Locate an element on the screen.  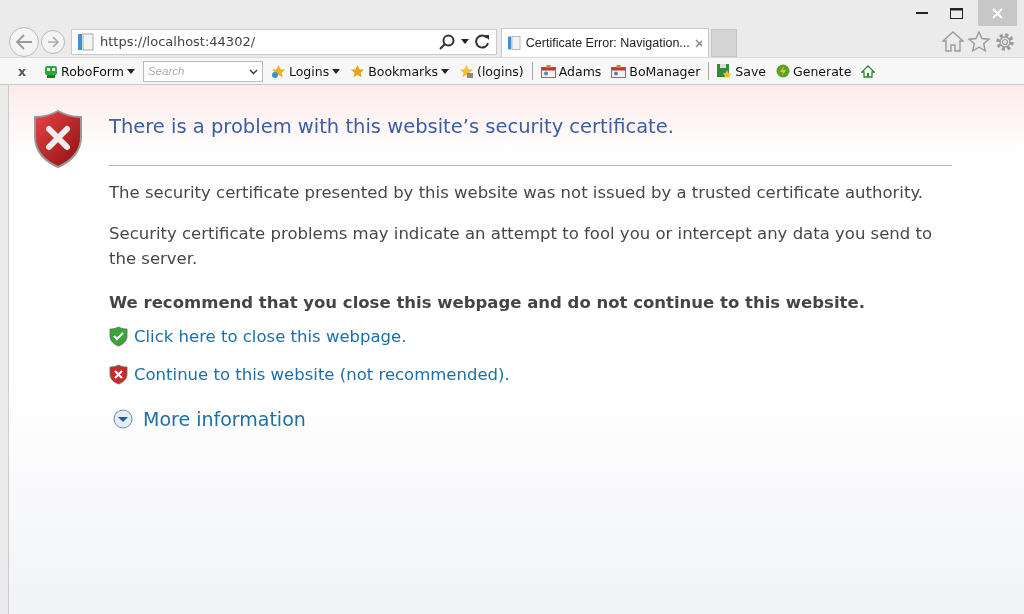
settings-icon is located at coordinates (1005, 41).